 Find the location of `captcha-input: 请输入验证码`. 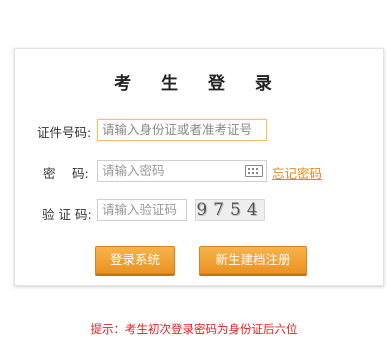

captcha-input: 请输入验证码 is located at coordinates (142, 210).